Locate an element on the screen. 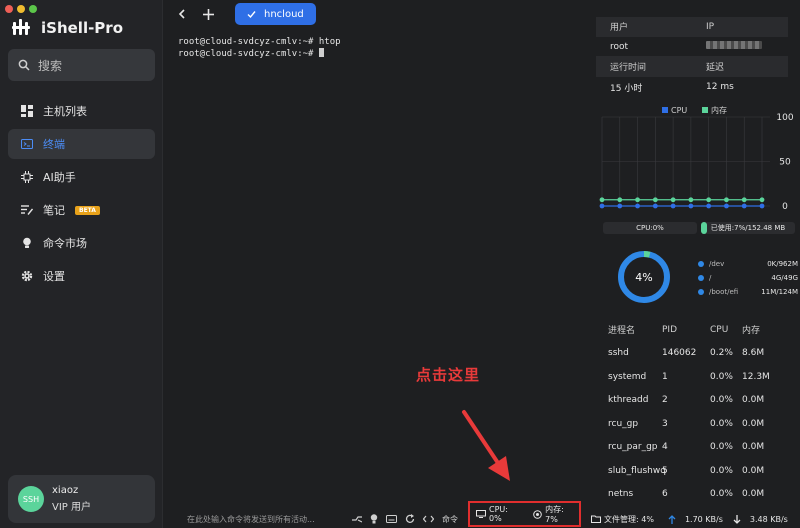 This screenshot has width=800, height=528. arrow-down-icon is located at coordinates (737, 519).